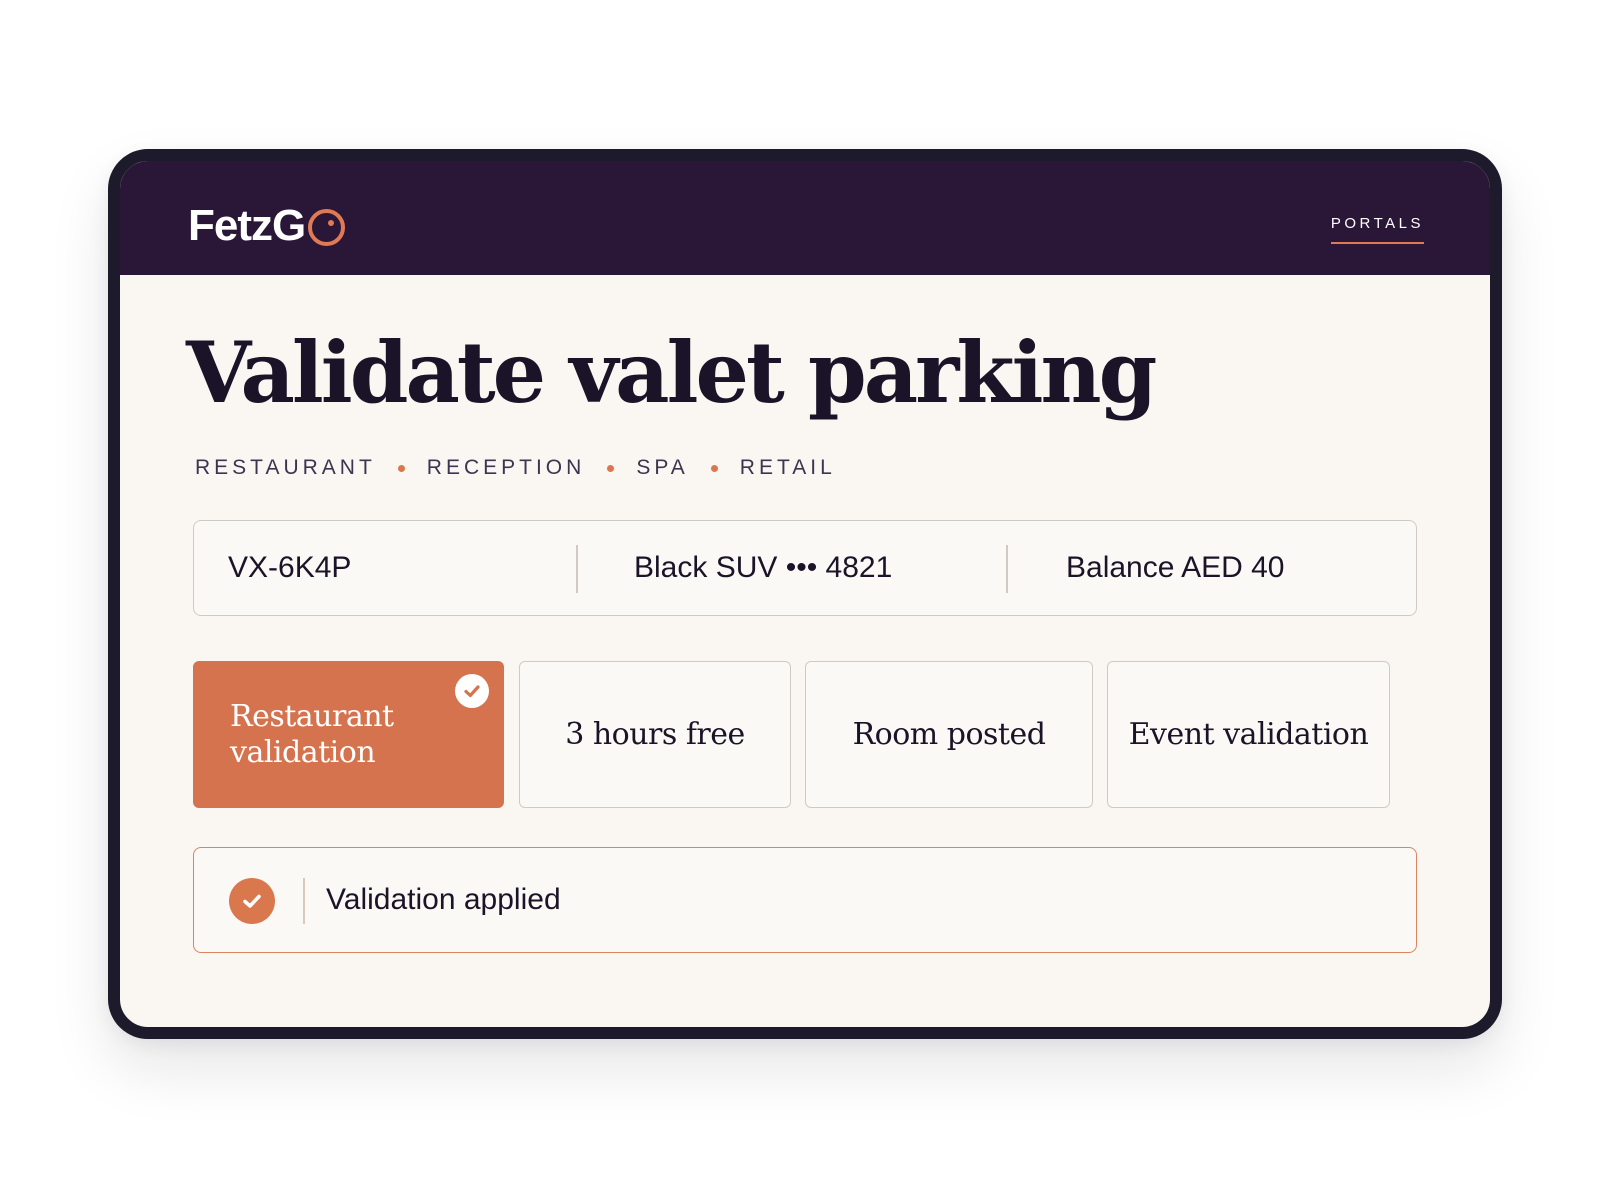 The height and width of the screenshot is (1200, 1600). I want to click on ring-o-icon, so click(327, 227).